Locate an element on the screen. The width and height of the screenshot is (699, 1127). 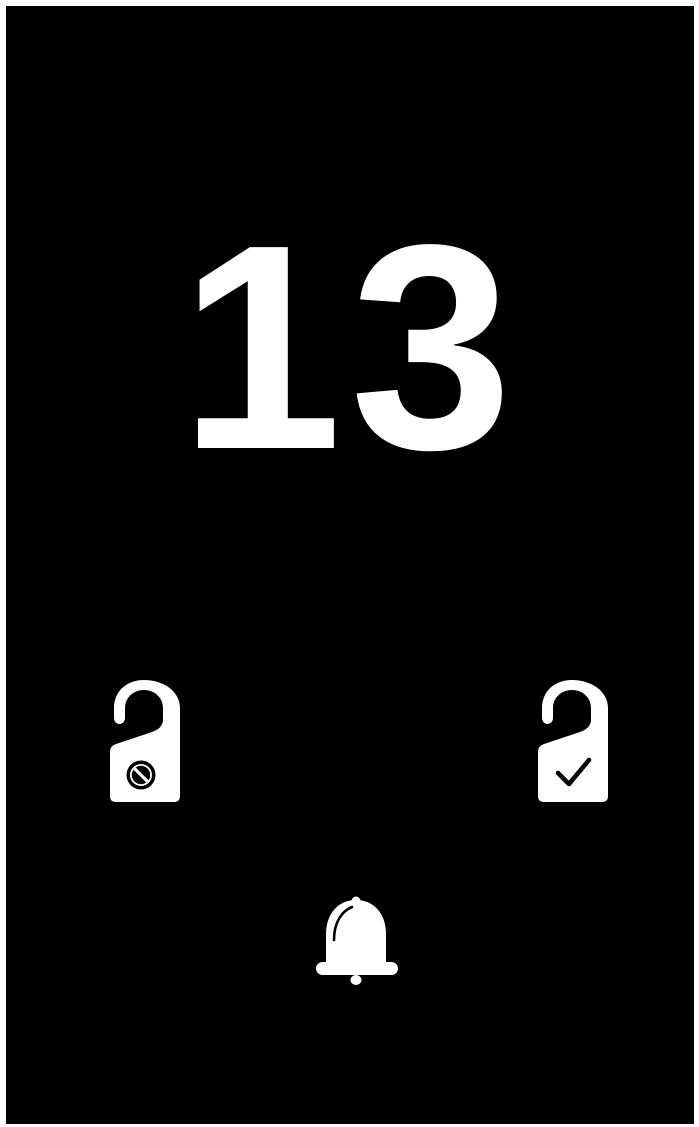
room-number: 13 is located at coordinates (350, 347).